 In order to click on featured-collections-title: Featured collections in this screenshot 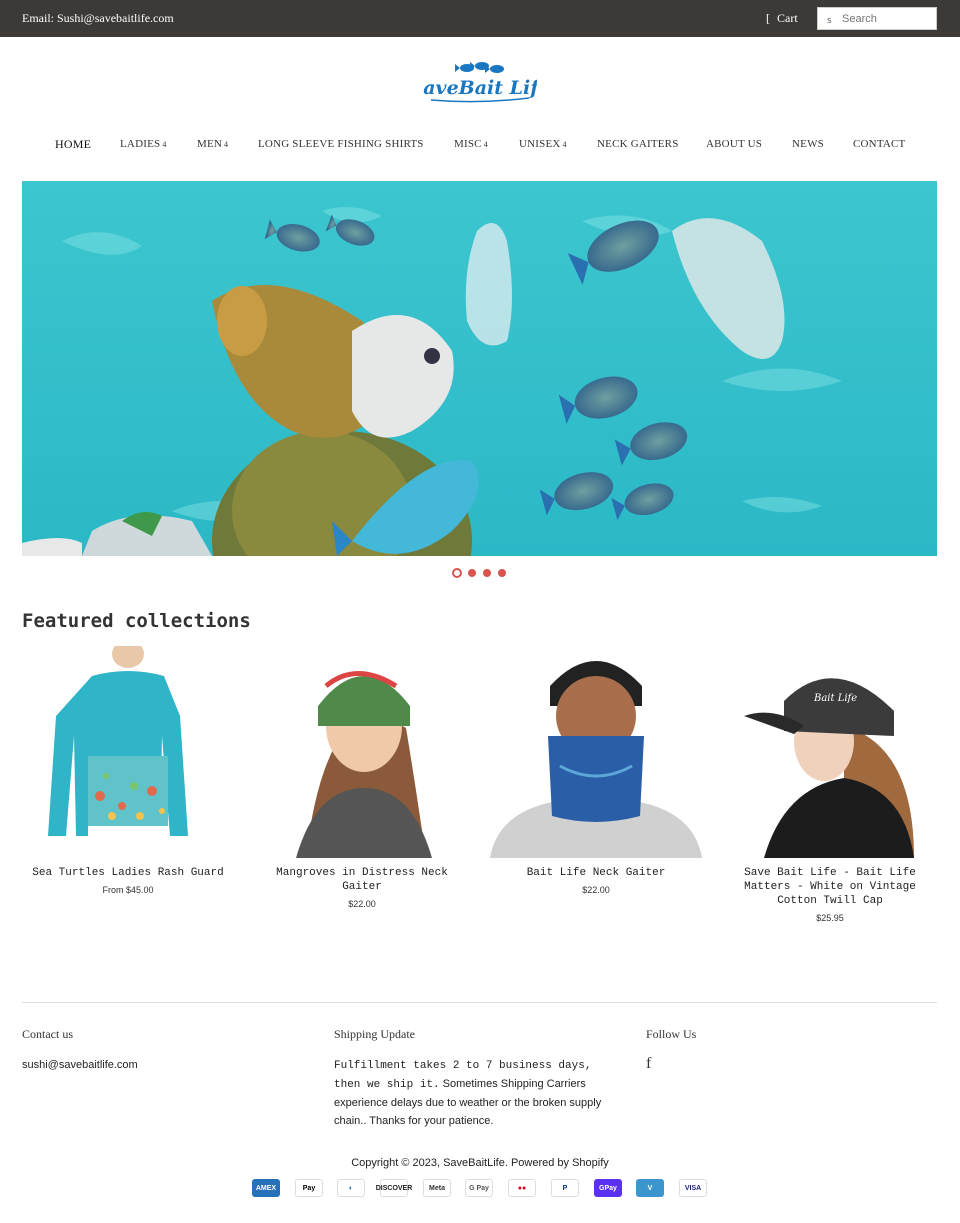, I will do `click(136, 621)`.